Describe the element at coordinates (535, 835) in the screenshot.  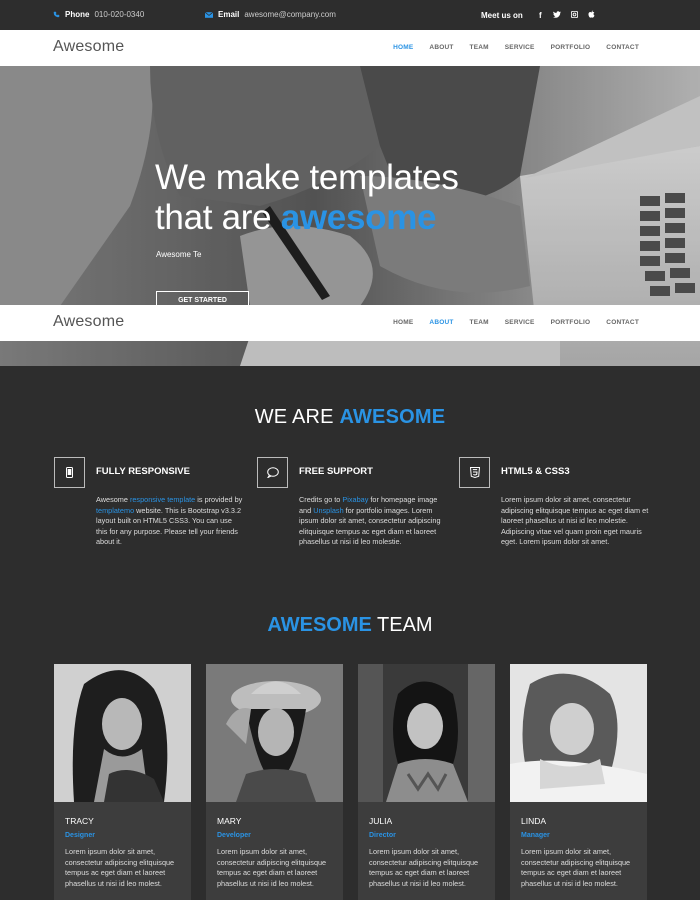
I see `member-role: Manager` at that location.